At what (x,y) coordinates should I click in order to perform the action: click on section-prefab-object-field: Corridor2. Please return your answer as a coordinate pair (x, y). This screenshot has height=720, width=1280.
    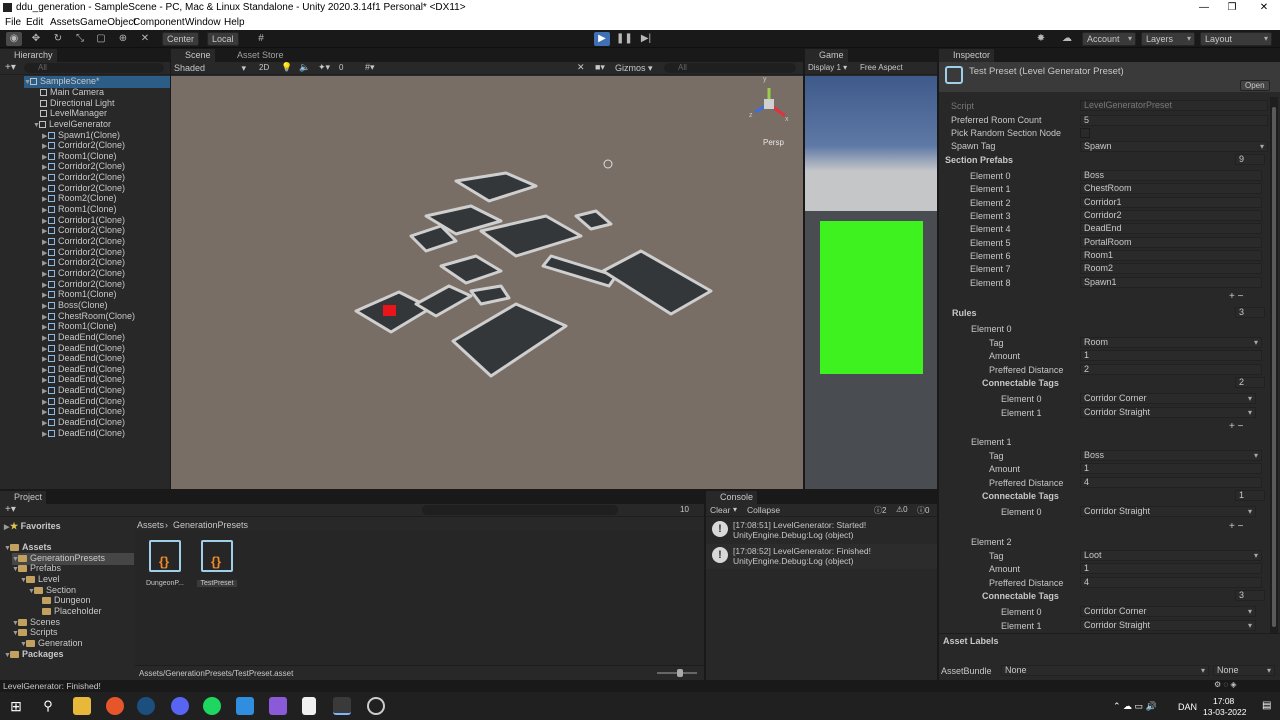
    Looking at the image, I should click on (1171, 216).